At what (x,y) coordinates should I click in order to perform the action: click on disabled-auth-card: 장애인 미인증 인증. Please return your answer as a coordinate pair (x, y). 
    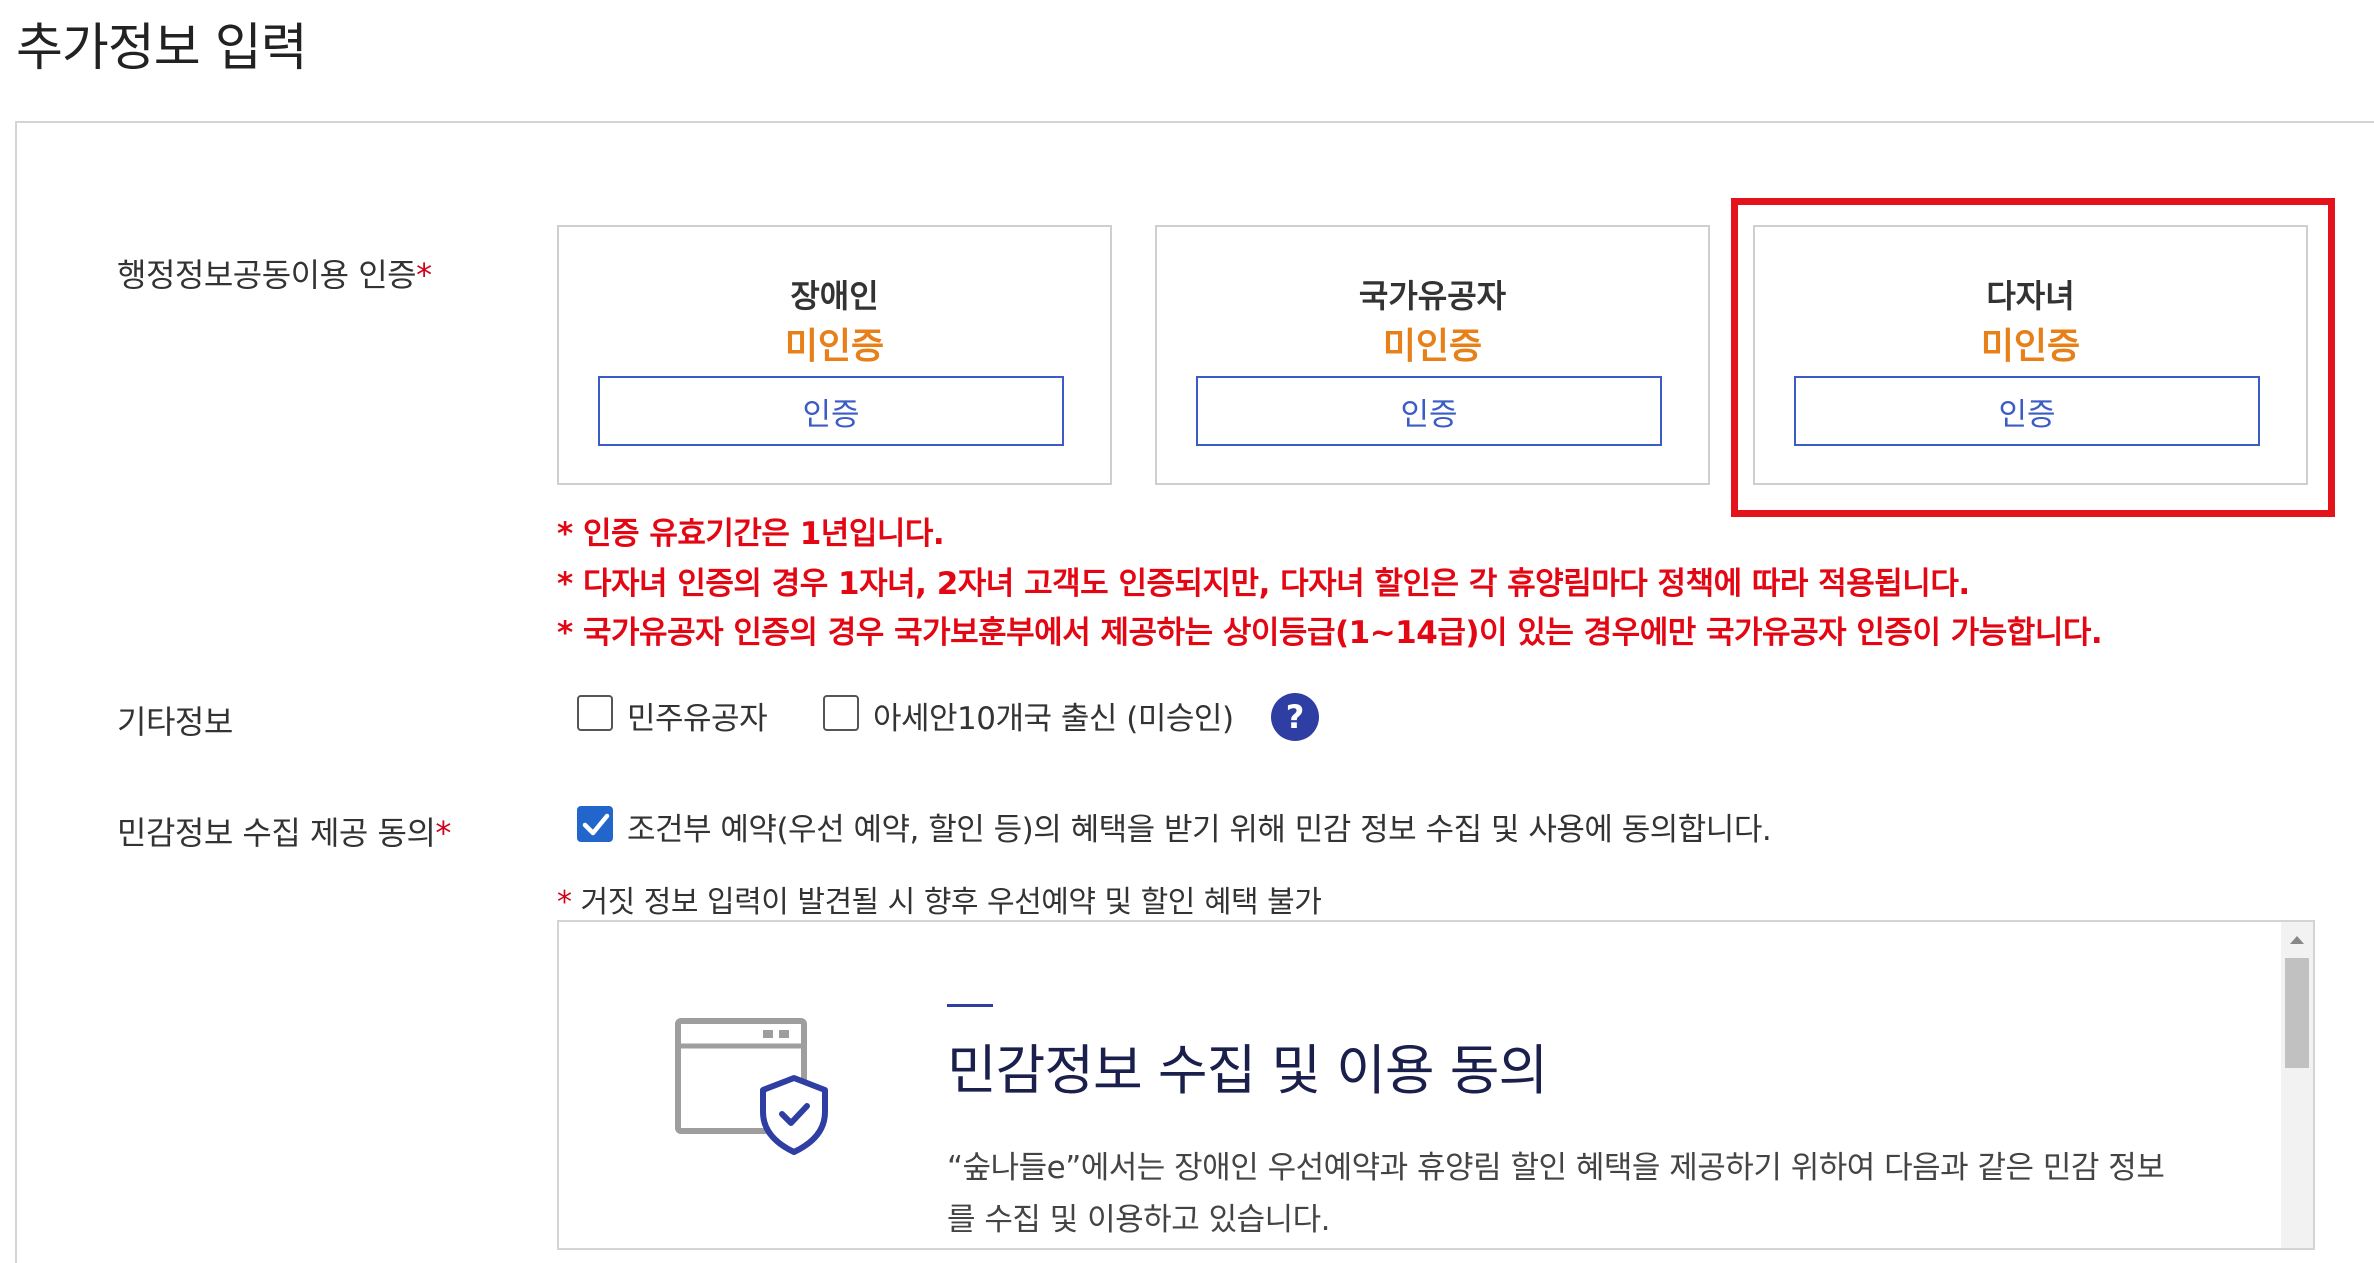
    Looking at the image, I should click on (834, 355).